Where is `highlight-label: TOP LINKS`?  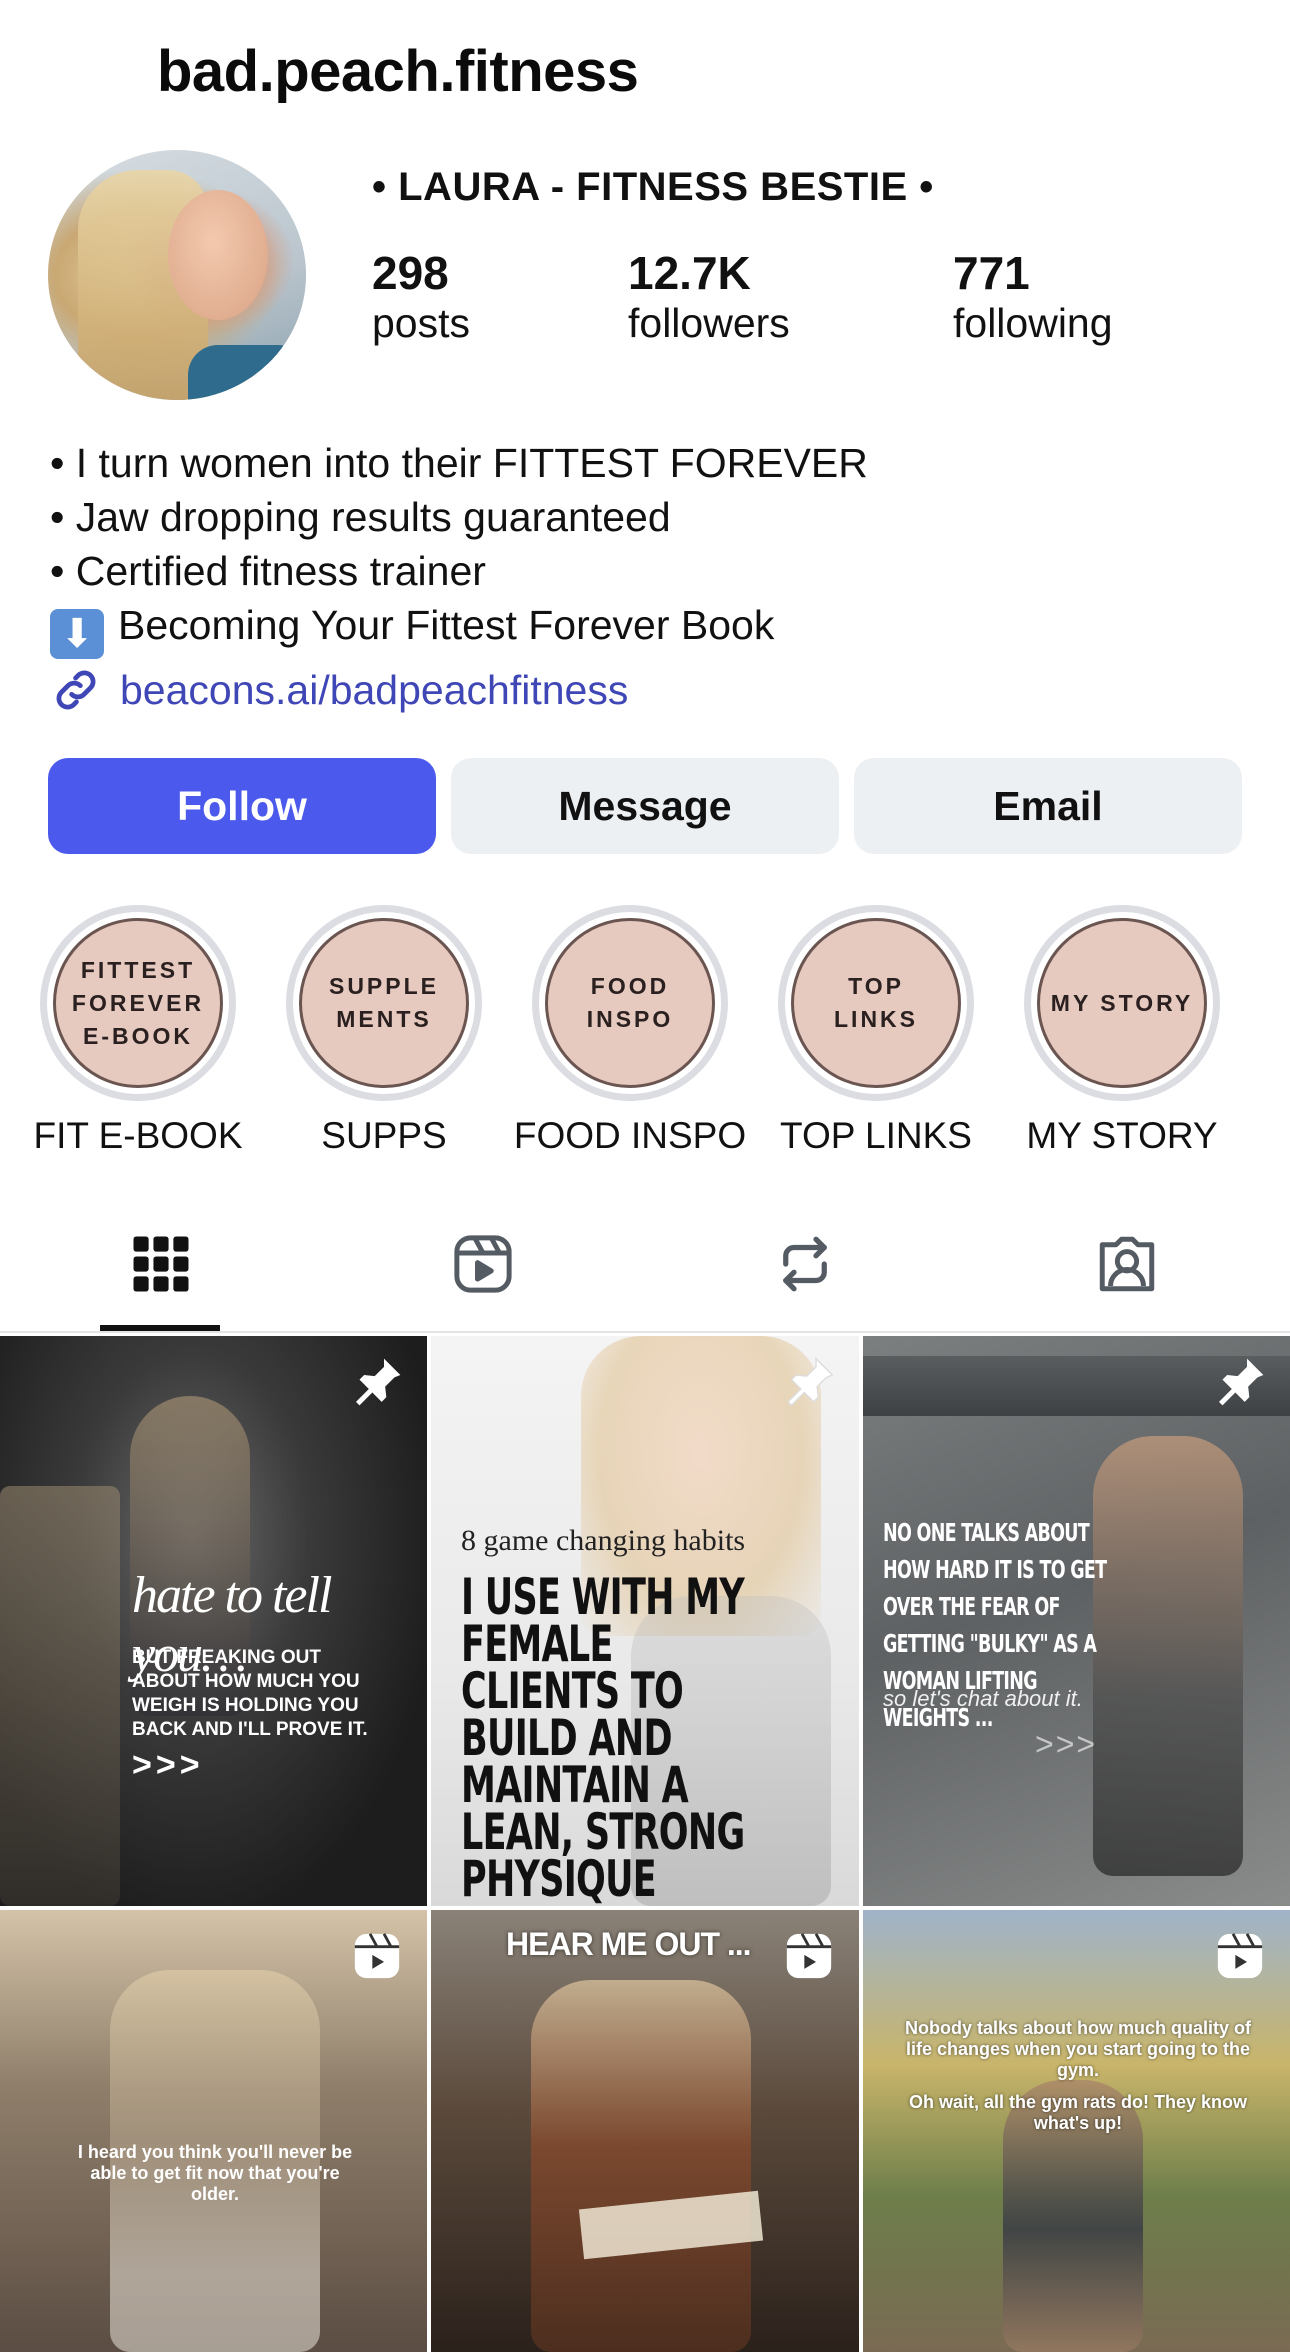
highlight-label: TOP LINKS is located at coordinates (876, 1135).